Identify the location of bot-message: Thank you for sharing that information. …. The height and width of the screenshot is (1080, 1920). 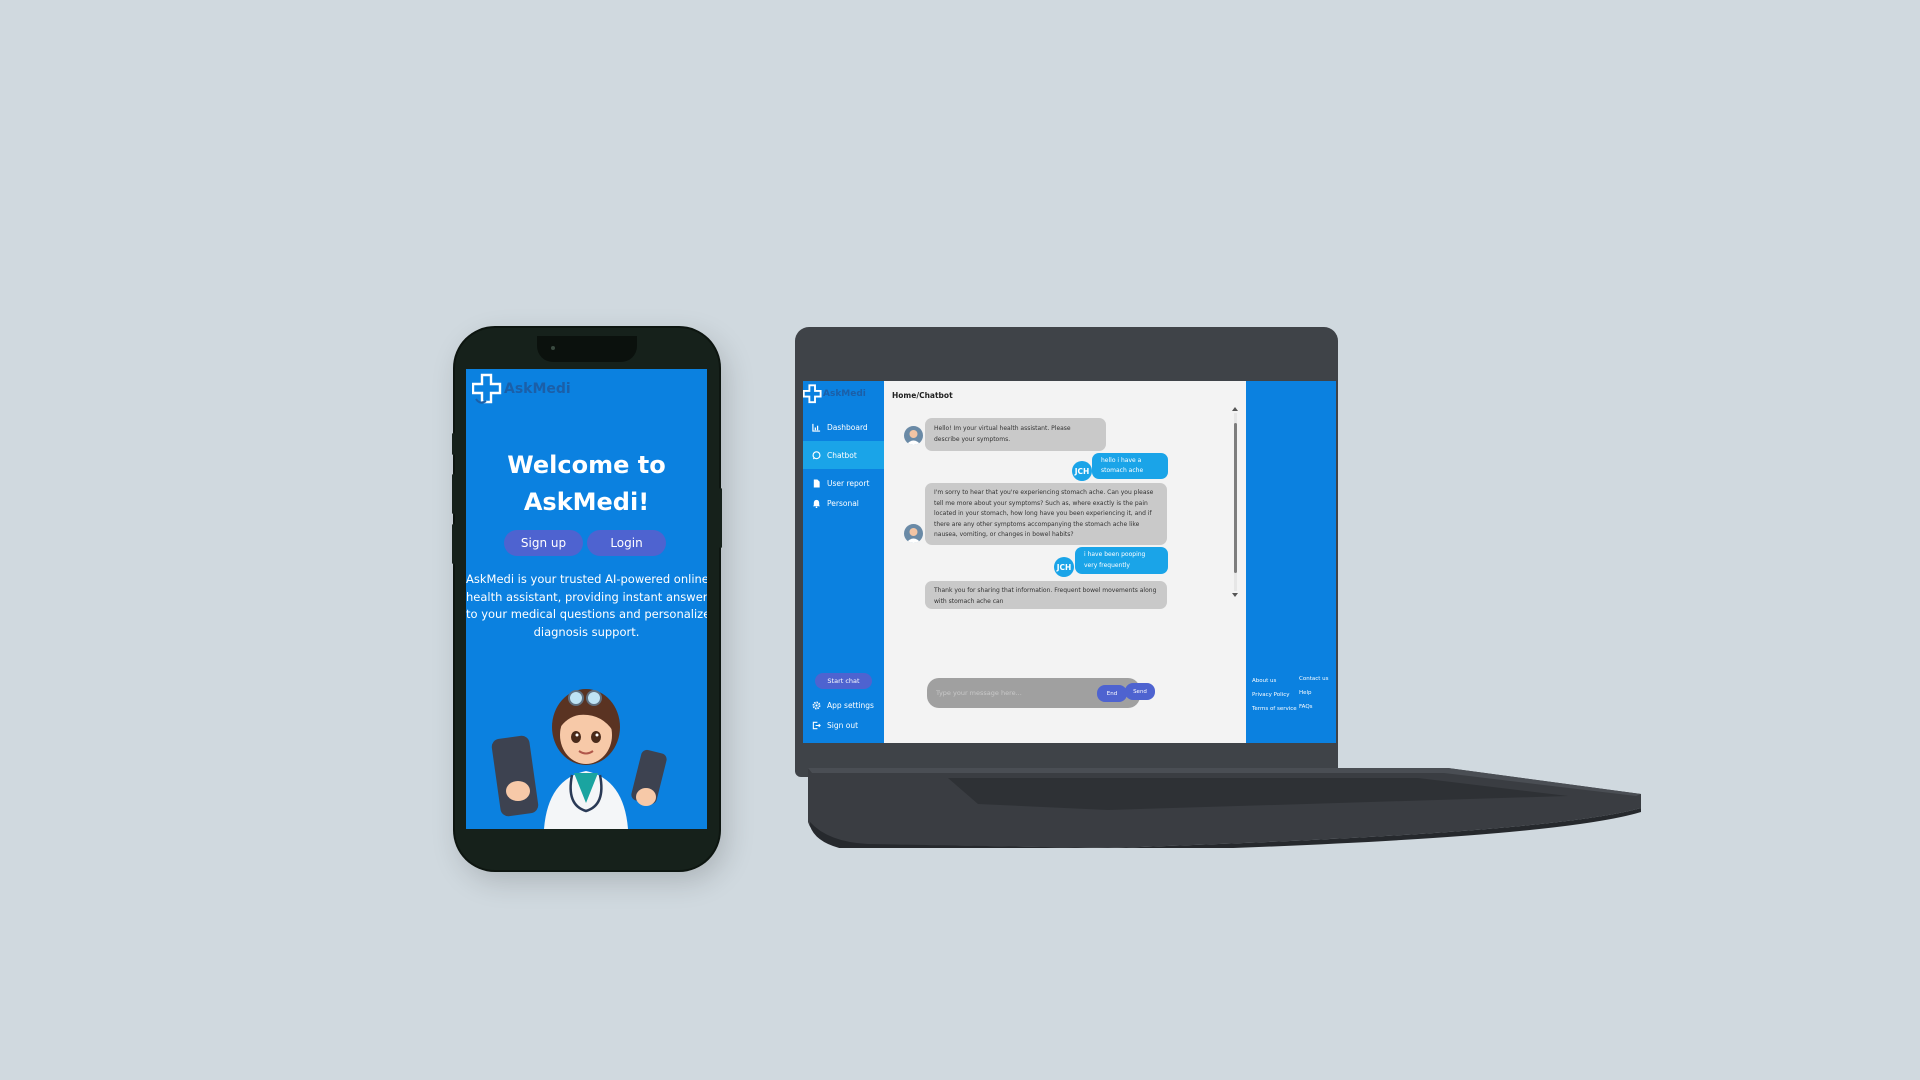
(1046, 595).